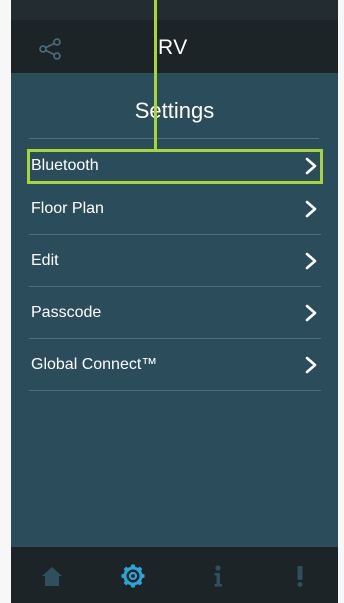  I want to click on menu-item-label: Edit, so click(45, 260).